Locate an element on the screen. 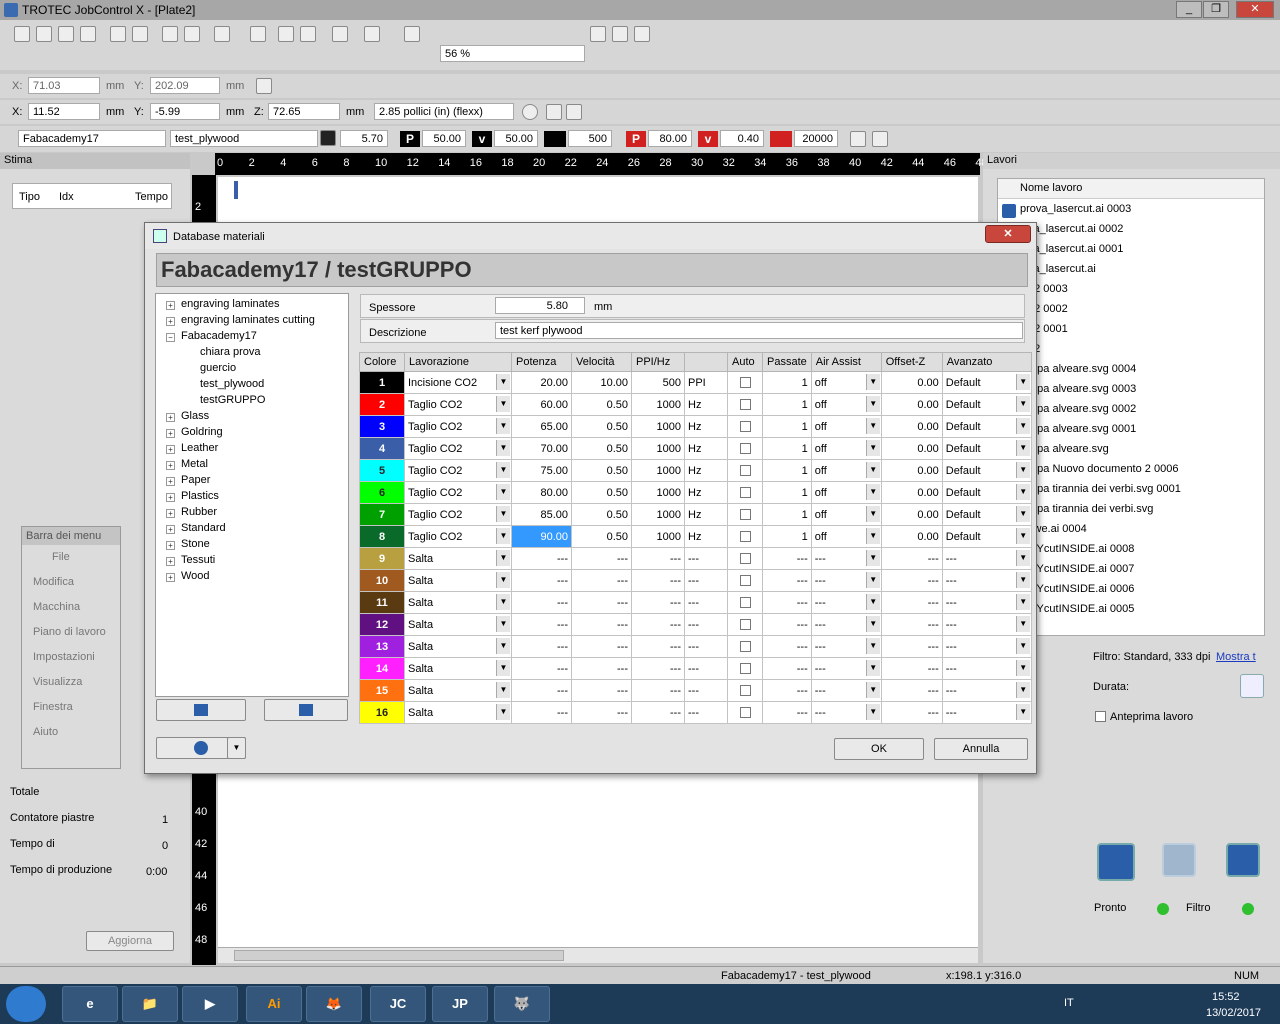  description-input: test kerf plywood is located at coordinates (759, 330).